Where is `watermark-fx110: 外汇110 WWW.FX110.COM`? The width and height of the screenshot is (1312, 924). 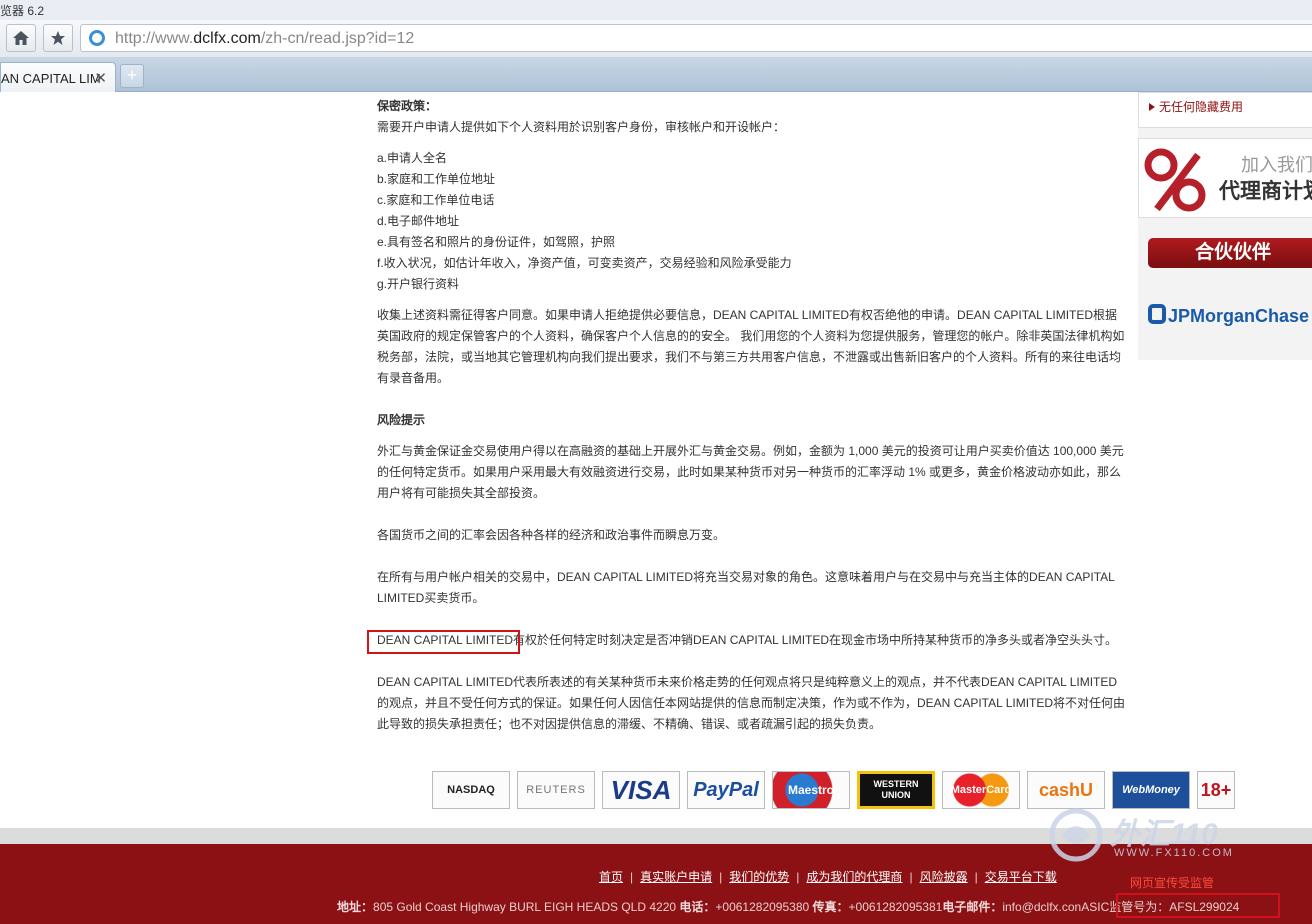 watermark-fx110: 外汇110 WWW.FX110.COM is located at coordinates (1154, 836).